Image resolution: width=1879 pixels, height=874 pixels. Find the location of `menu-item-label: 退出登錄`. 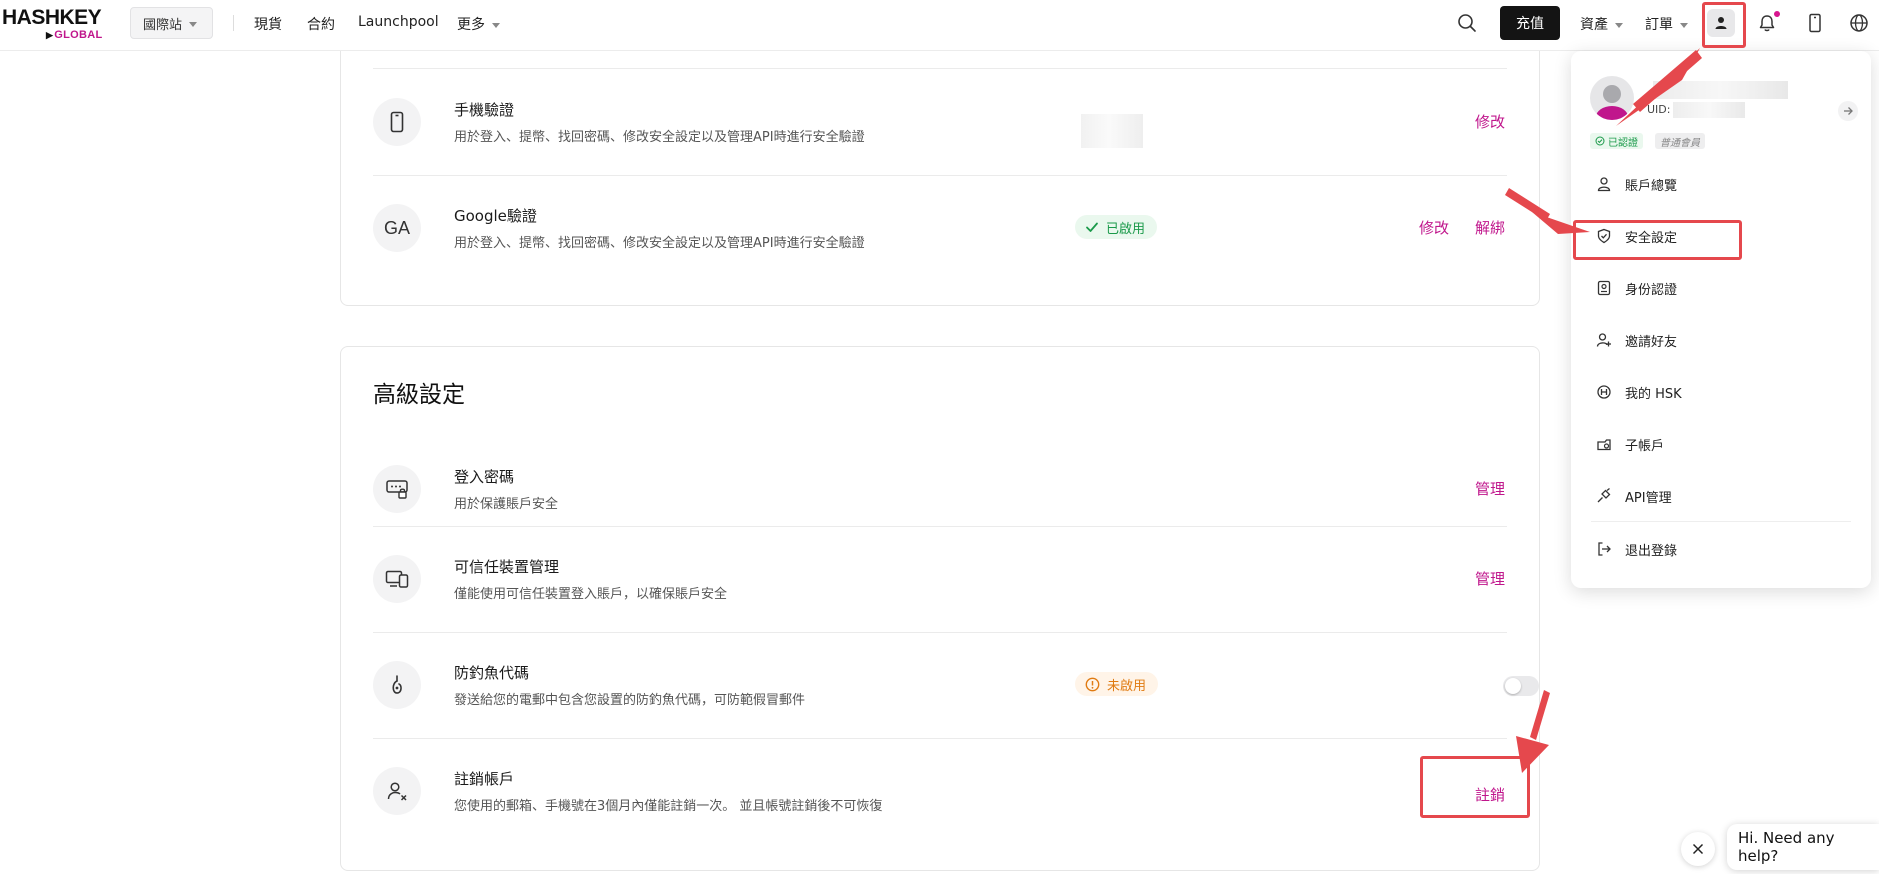

menu-item-label: 退出登錄 is located at coordinates (1651, 551).